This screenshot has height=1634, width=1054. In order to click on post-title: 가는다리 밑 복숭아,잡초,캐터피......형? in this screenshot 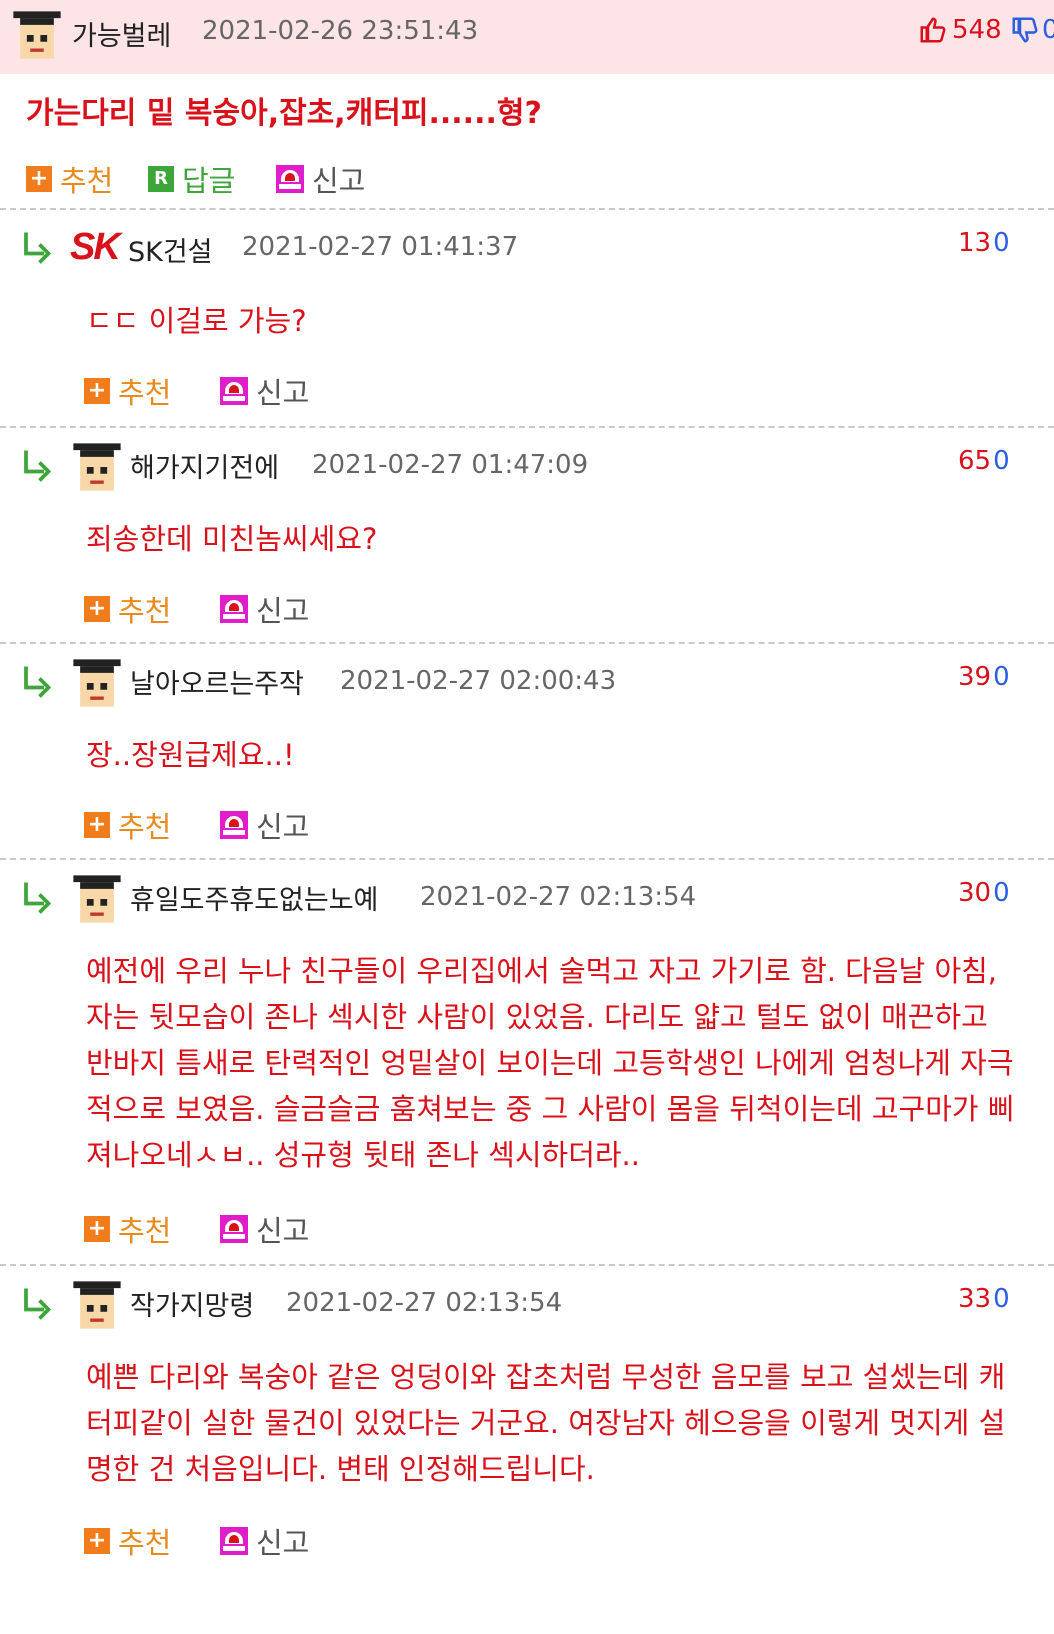, I will do `click(284, 113)`.